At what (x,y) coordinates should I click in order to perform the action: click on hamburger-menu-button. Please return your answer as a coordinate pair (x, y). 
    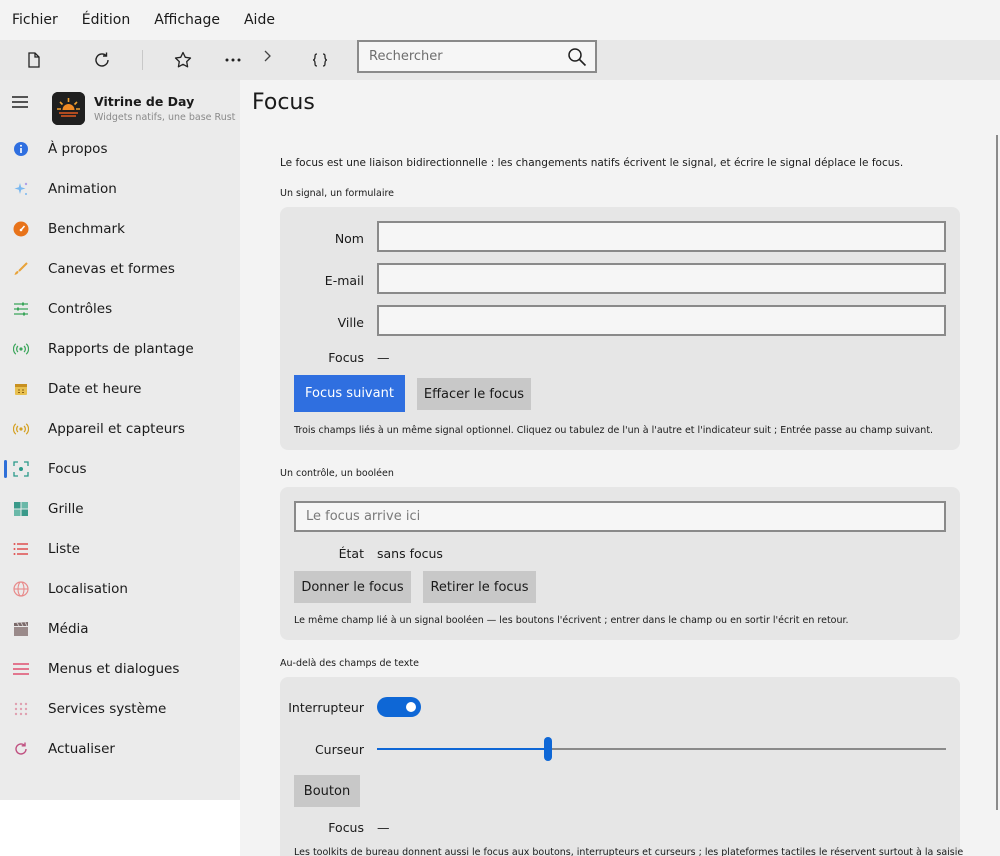
    Looking at the image, I should click on (20, 102).